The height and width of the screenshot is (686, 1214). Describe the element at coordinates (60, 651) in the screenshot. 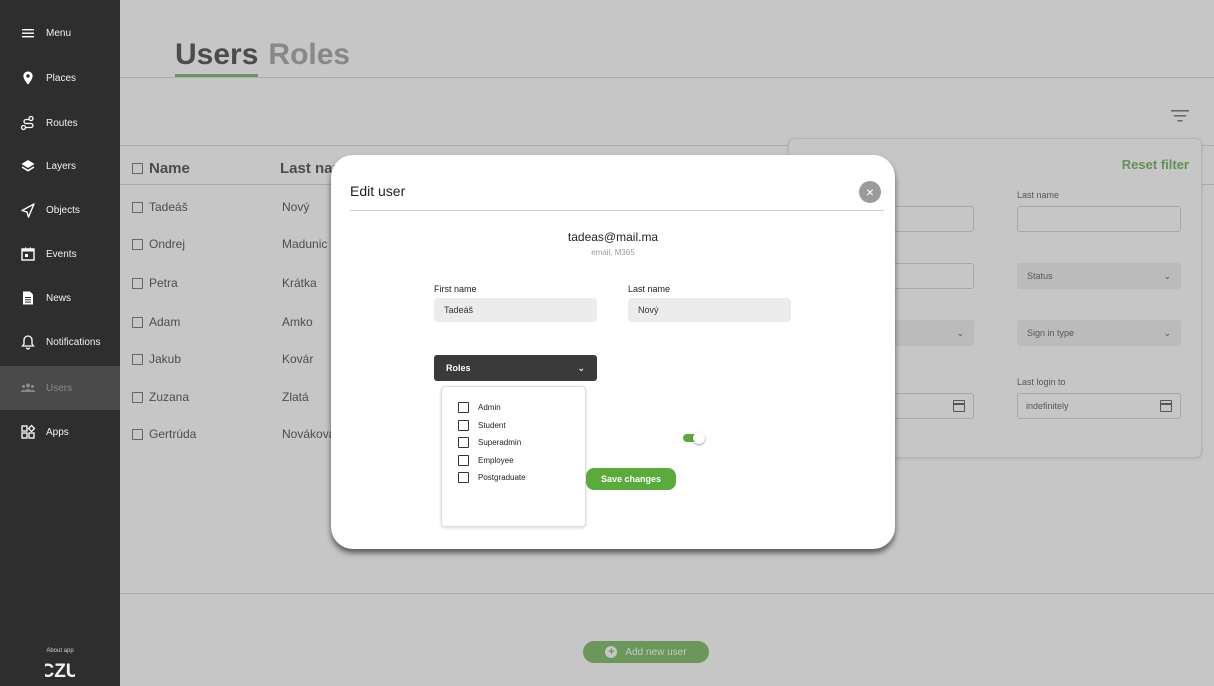

I see `about-app-link: About app` at that location.